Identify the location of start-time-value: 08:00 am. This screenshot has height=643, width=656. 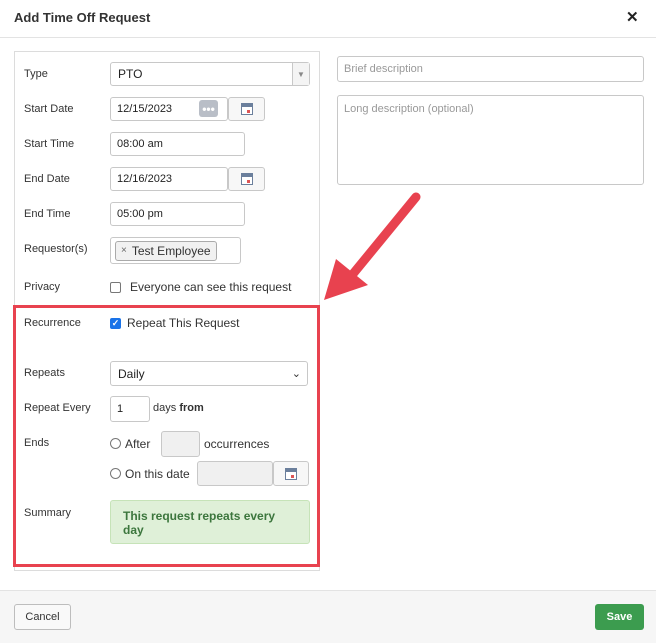
(140, 144).